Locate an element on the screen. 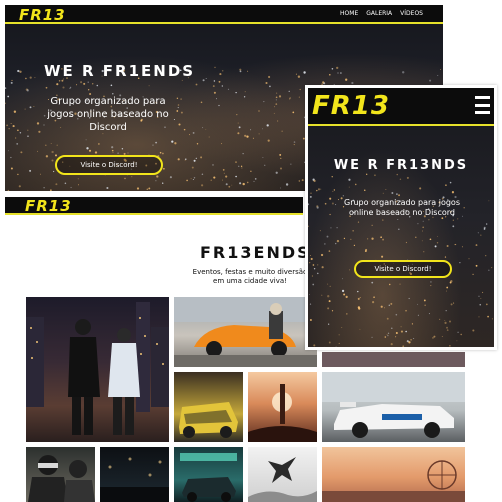 The width and height of the screenshot is (502, 502). desktop-nav-links: HOME GALERIA VÍDEOS is located at coordinates (381, 13).